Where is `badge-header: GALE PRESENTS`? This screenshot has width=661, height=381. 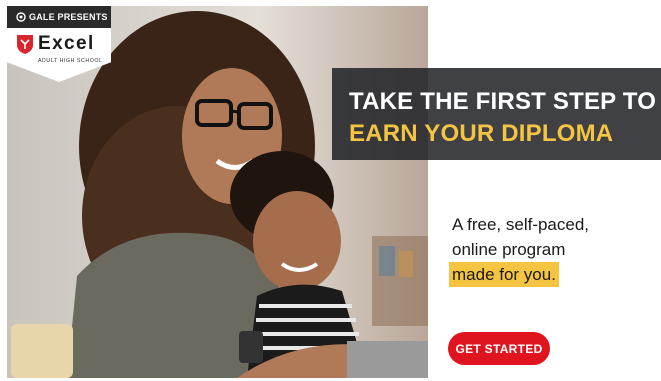 badge-header: GALE PRESENTS is located at coordinates (59, 17).